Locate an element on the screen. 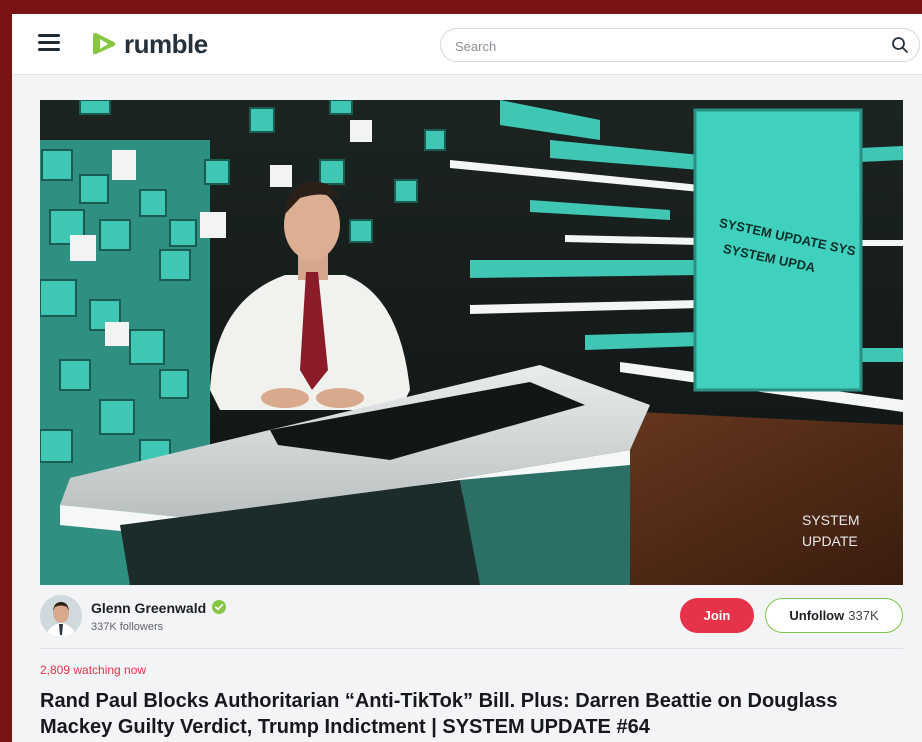 The height and width of the screenshot is (742, 922). watermark-line-1: SYSTEM is located at coordinates (831, 520).